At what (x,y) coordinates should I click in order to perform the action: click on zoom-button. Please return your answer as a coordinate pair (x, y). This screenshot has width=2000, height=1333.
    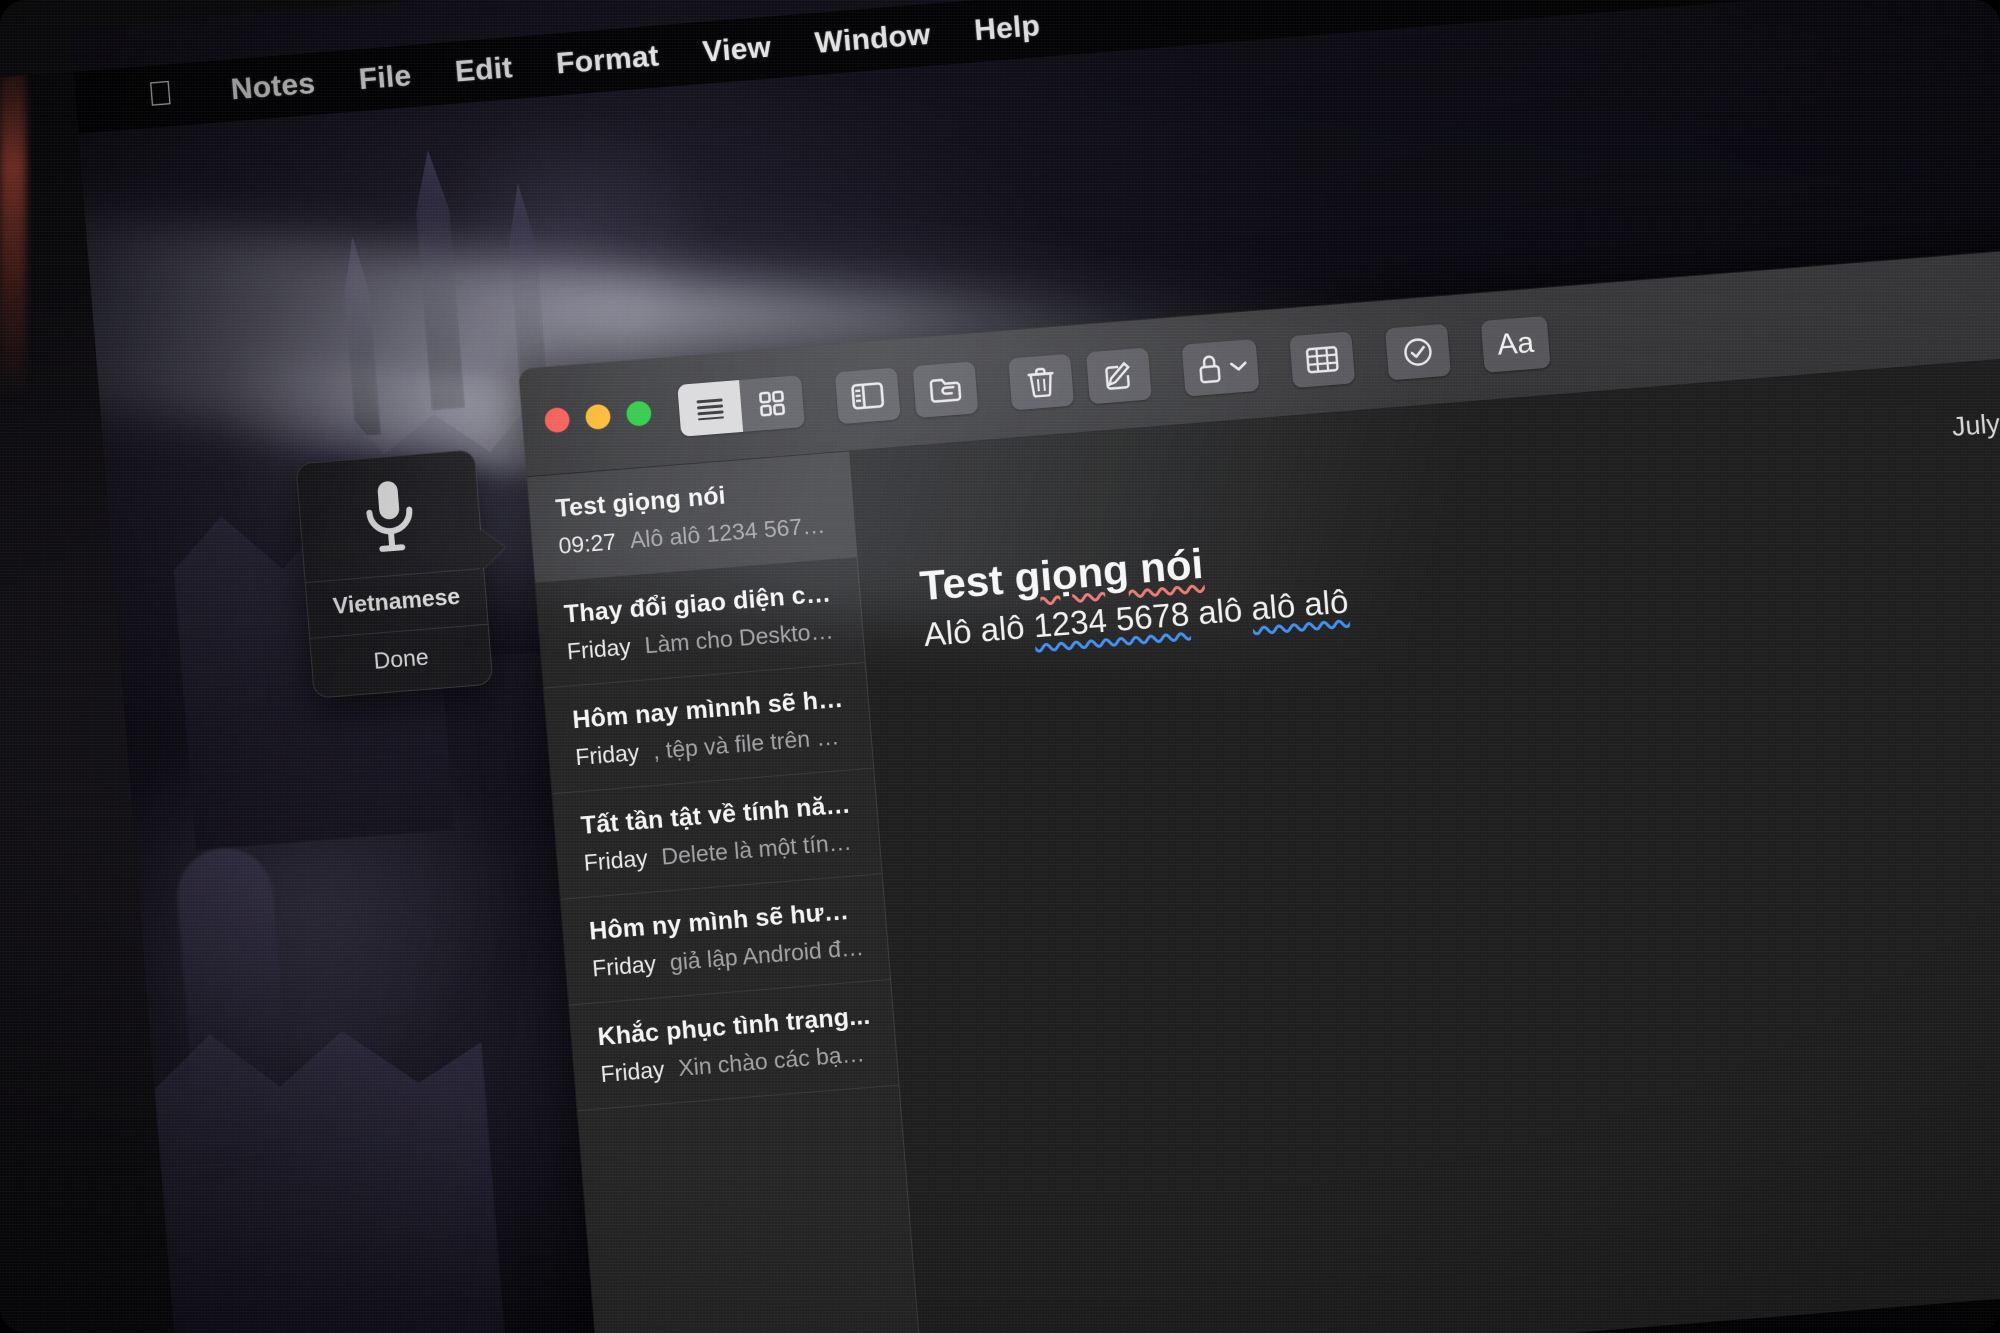
    Looking at the image, I should click on (639, 414).